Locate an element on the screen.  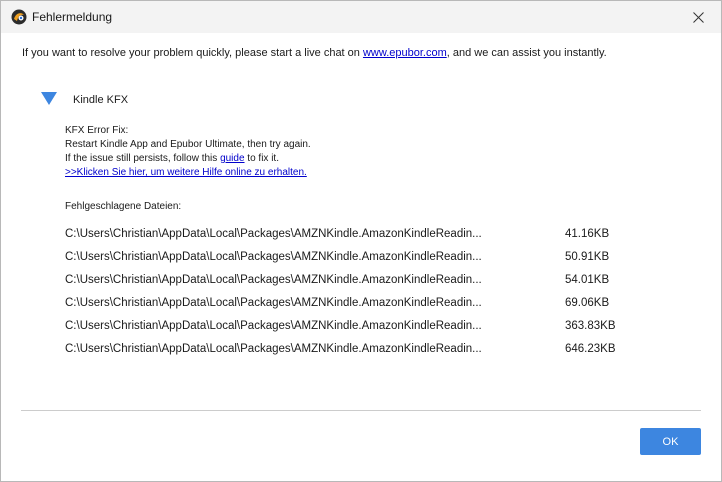
close-button is located at coordinates (698, 17).